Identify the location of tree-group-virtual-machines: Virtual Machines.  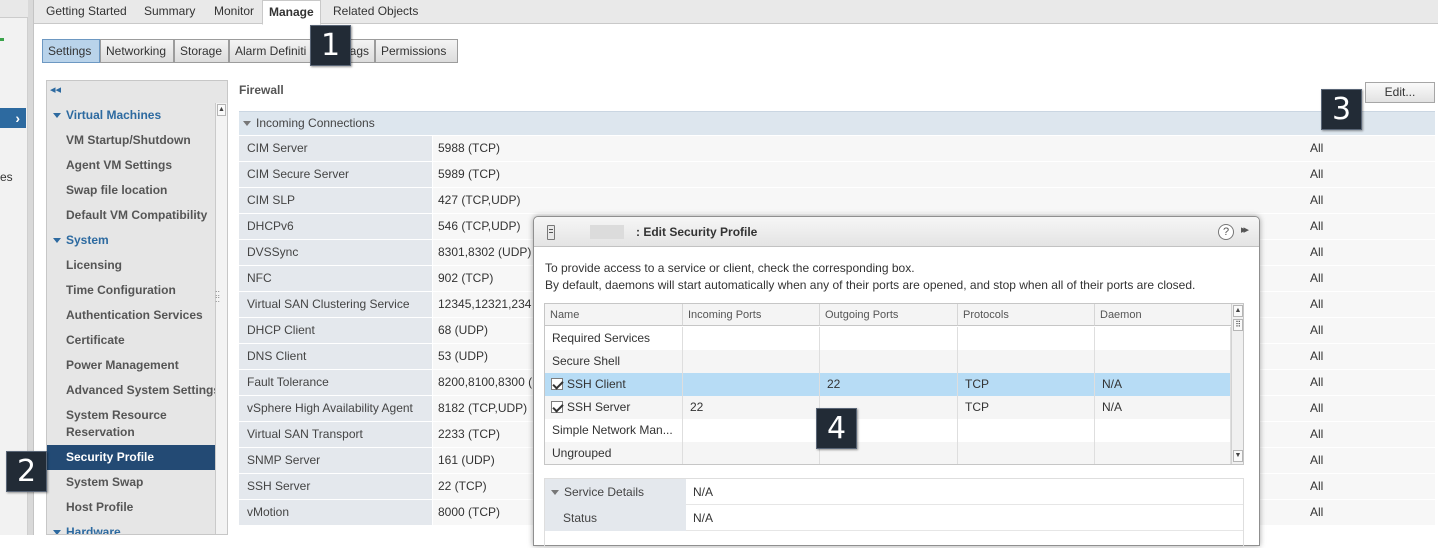
(131, 115).